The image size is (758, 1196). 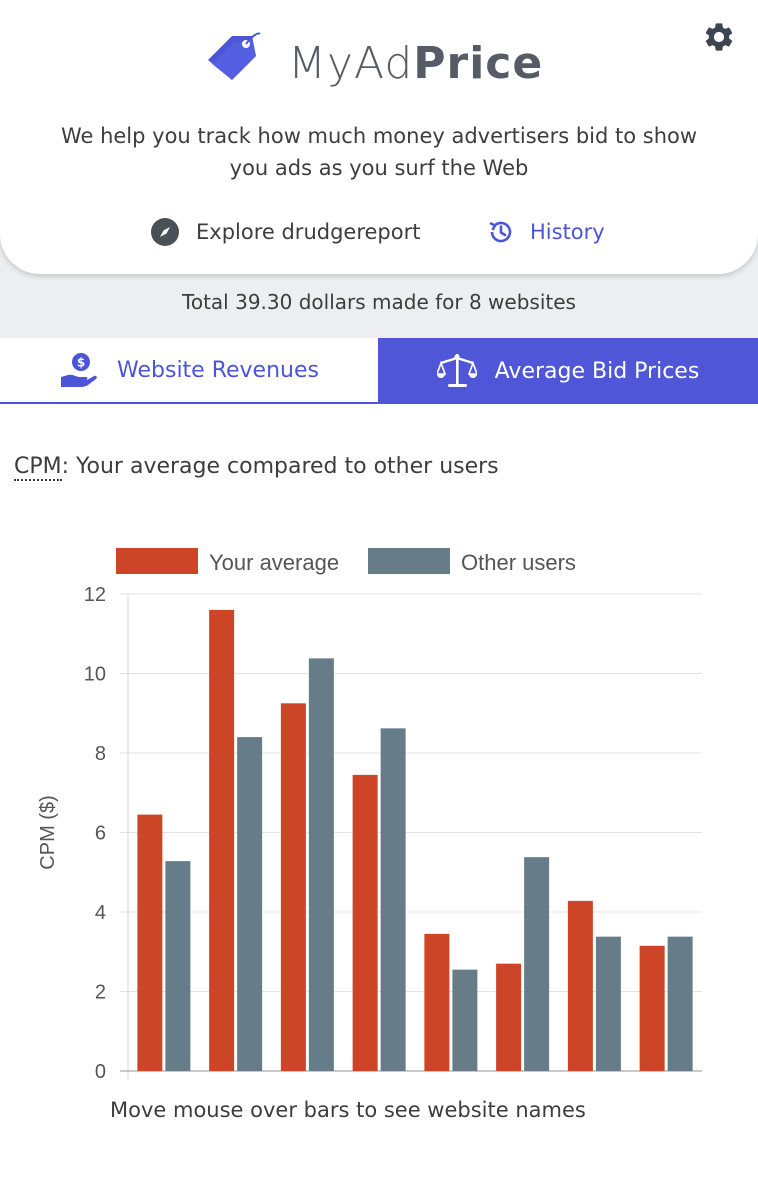 What do you see at coordinates (100, 834) in the screenshot?
I see `y-tick-label: 6` at bounding box center [100, 834].